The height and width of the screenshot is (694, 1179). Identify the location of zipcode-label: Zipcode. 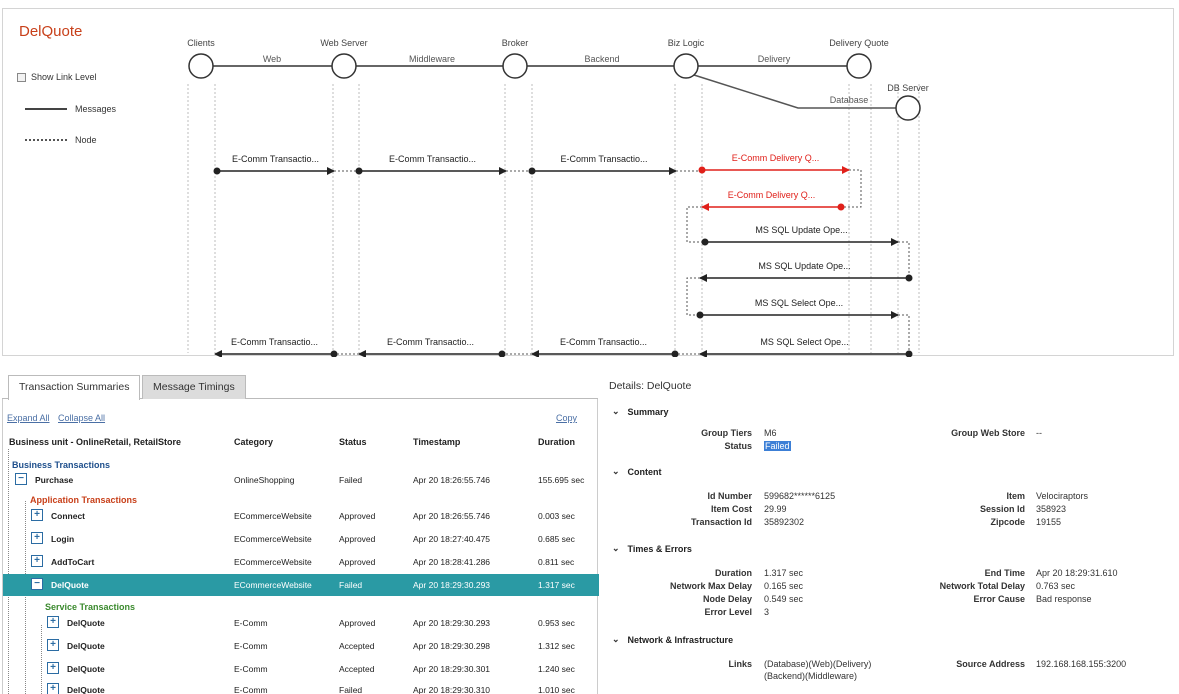
(1007, 522).